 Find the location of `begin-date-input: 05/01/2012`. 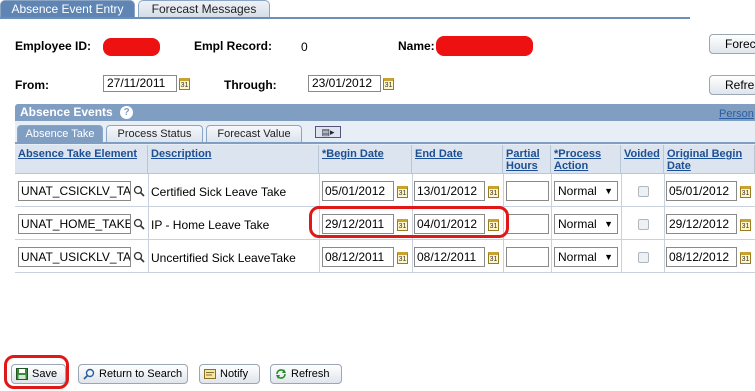

begin-date-input: 05/01/2012 is located at coordinates (358, 191).